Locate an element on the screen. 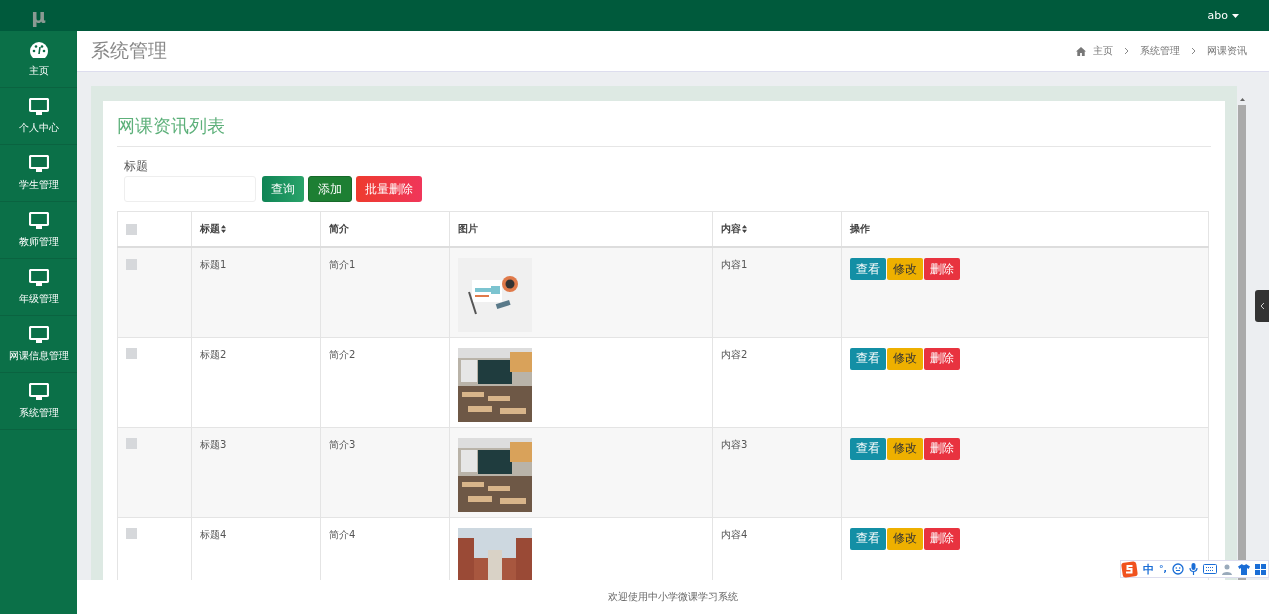  breadcrumb-link: 主页 is located at coordinates (1103, 51).